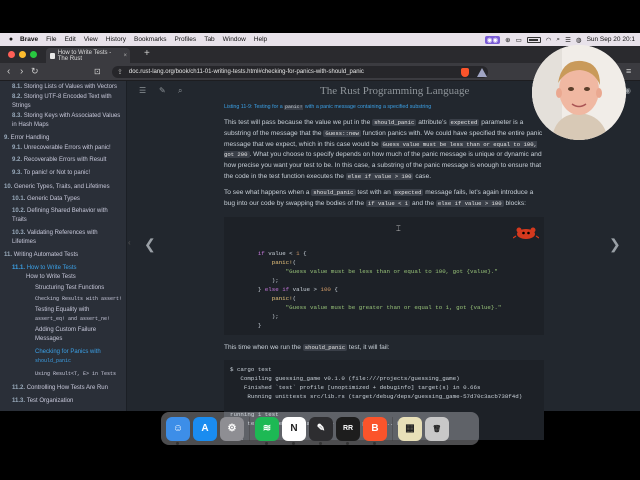 This screenshot has width=640, height=480. I want to click on sidebar-item: Checking for Panics with, so click(68, 352).